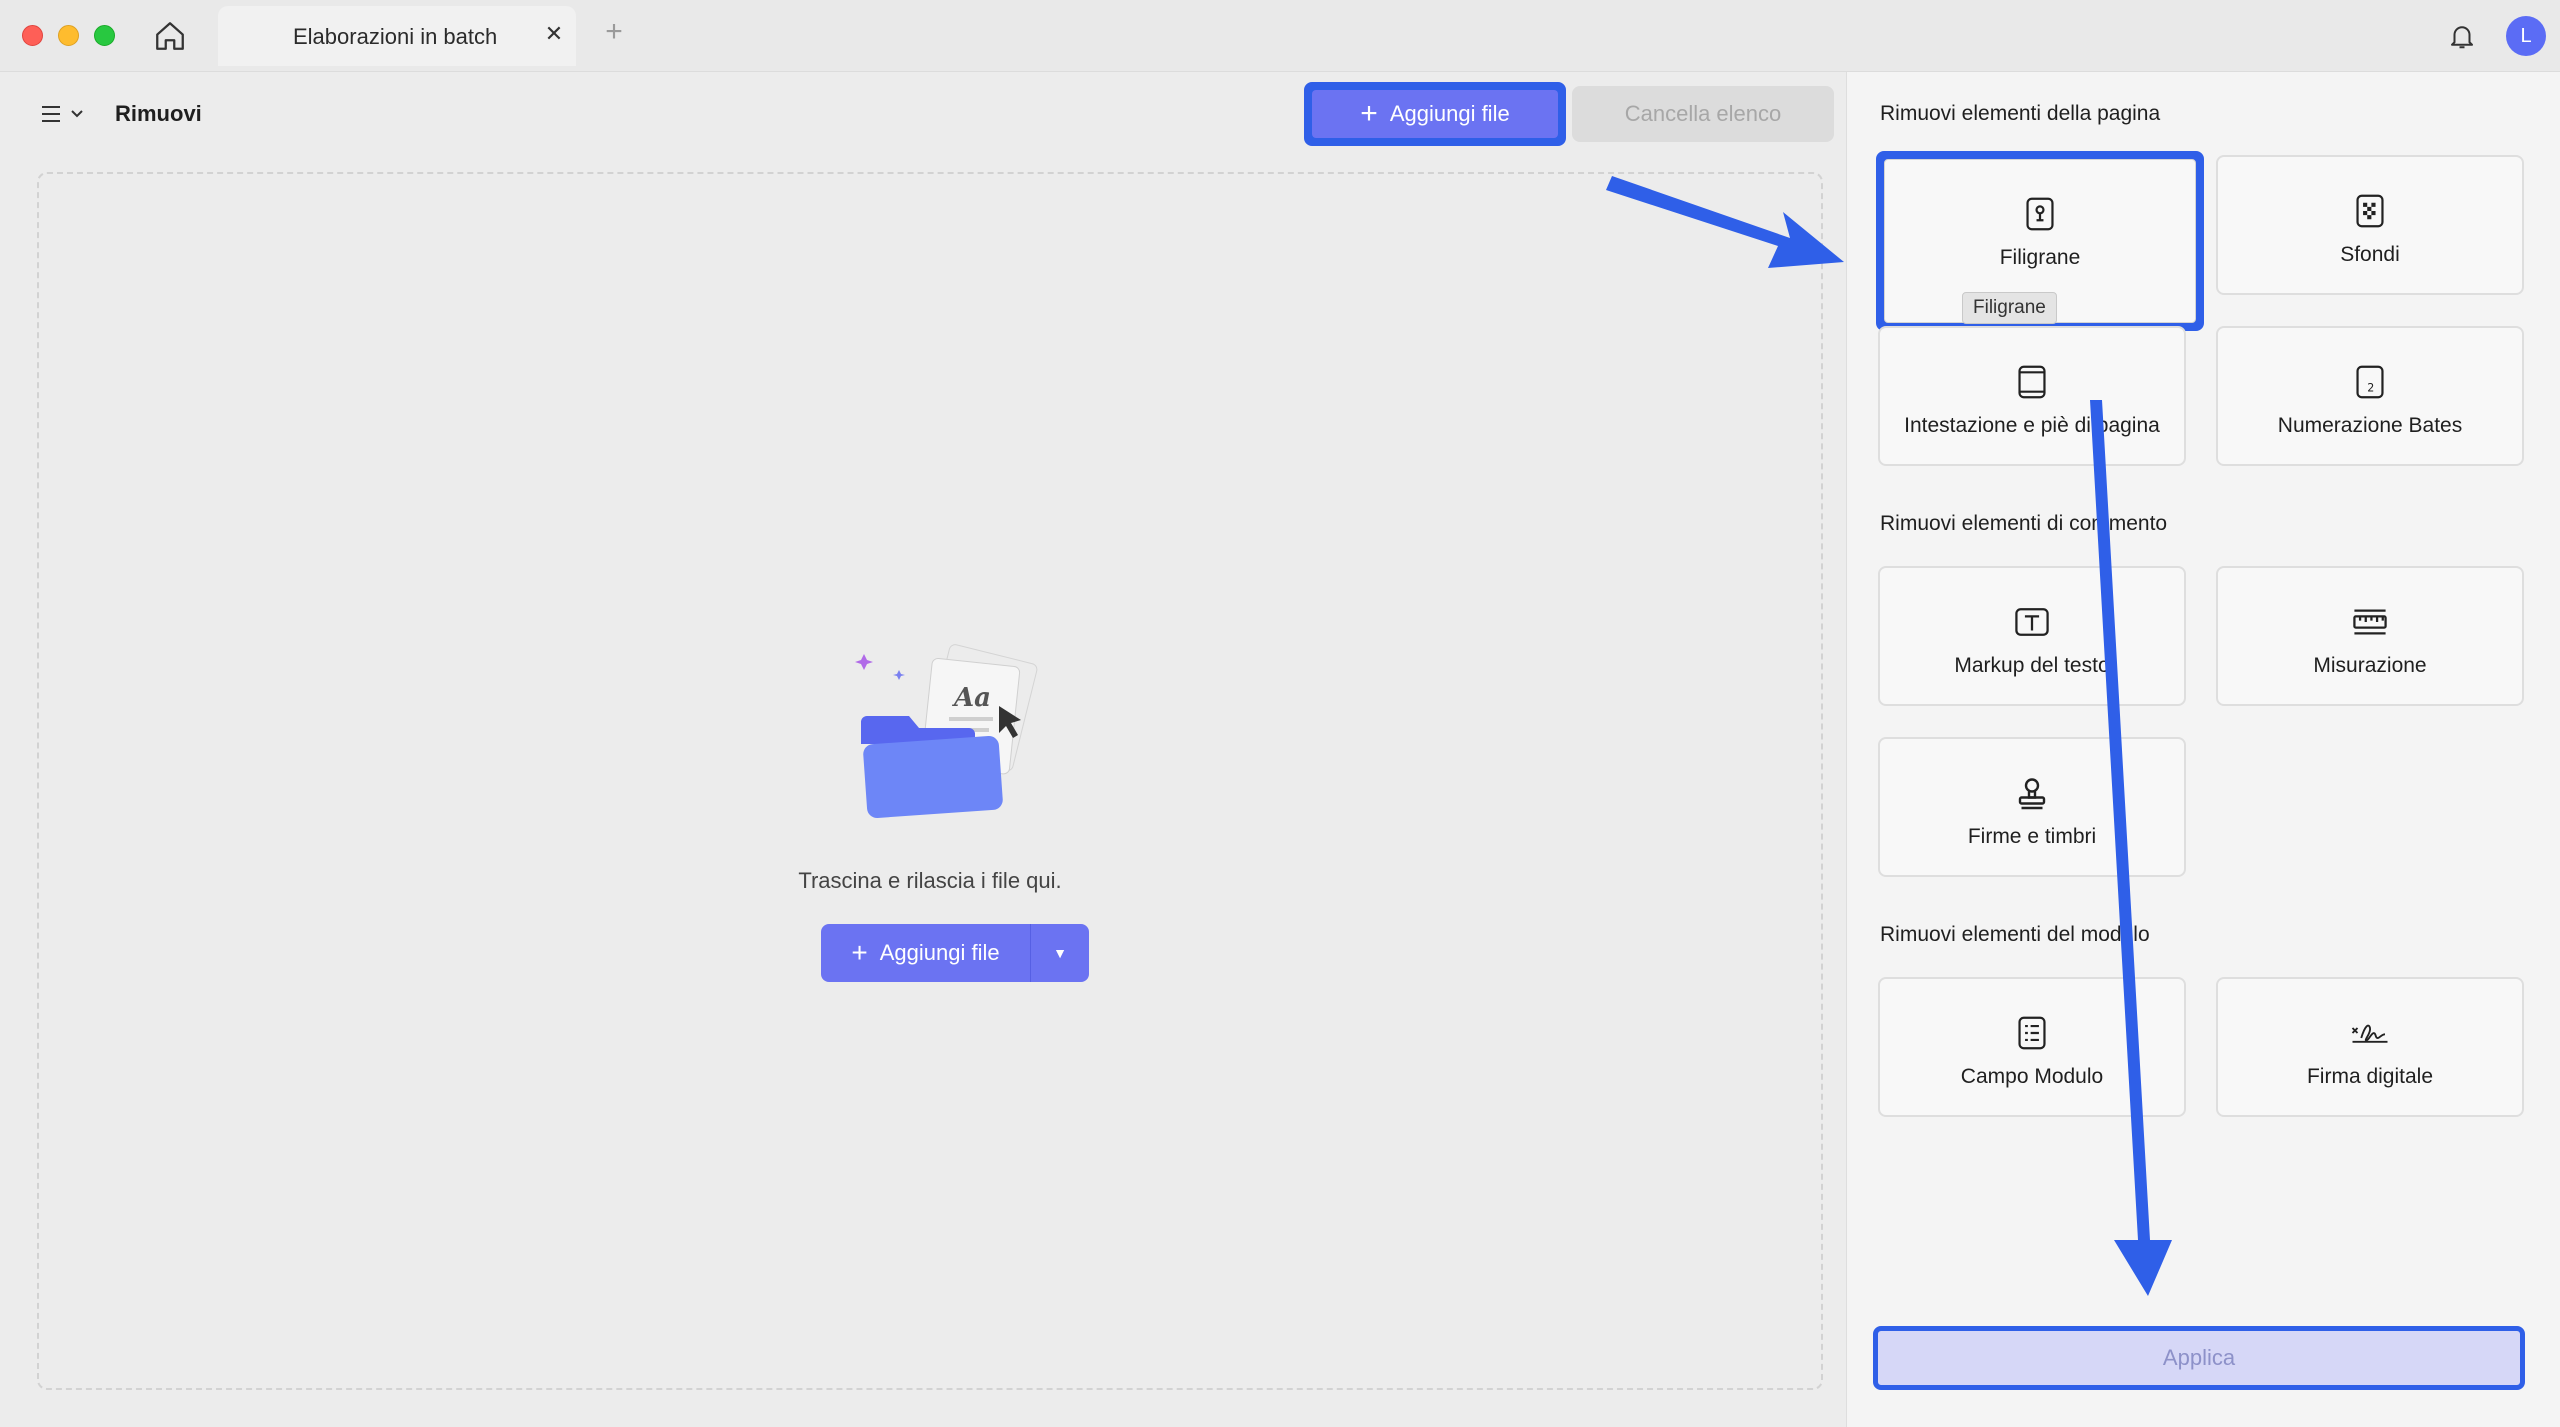 The width and height of the screenshot is (2560, 1427). I want to click on section-title-page: Rimuovi elementi della pagina, so click(2020, 113).